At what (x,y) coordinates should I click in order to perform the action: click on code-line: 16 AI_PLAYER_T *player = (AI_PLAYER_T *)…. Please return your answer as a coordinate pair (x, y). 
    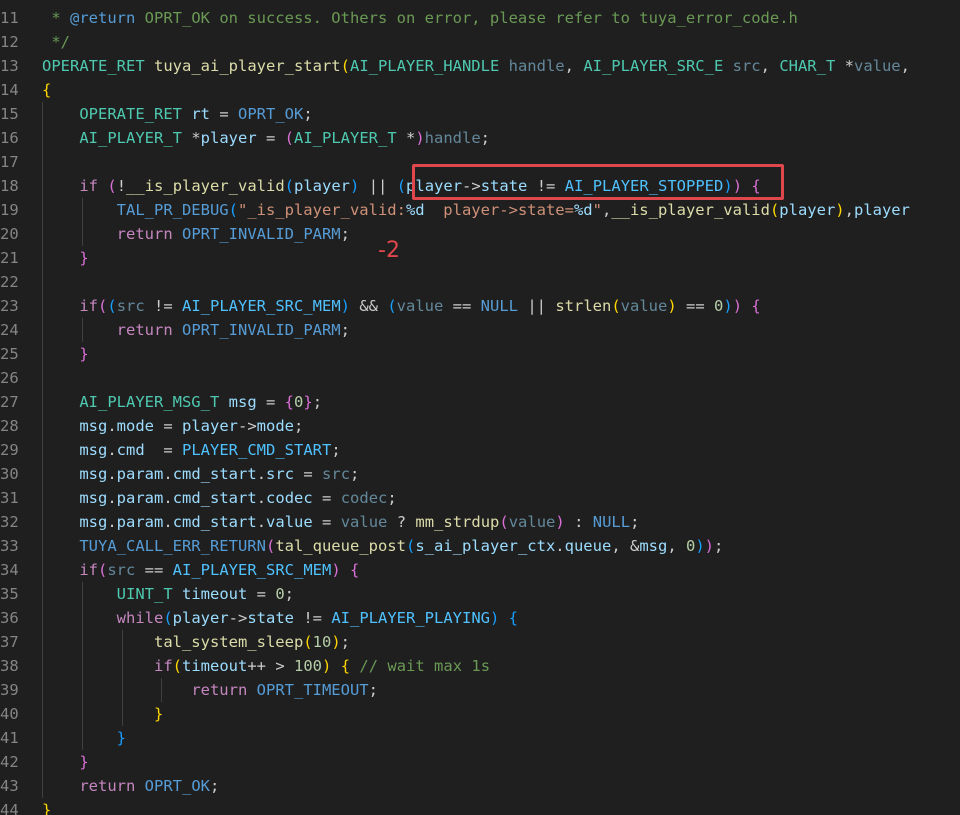
    Looking at the image, I should click on (480, 138).